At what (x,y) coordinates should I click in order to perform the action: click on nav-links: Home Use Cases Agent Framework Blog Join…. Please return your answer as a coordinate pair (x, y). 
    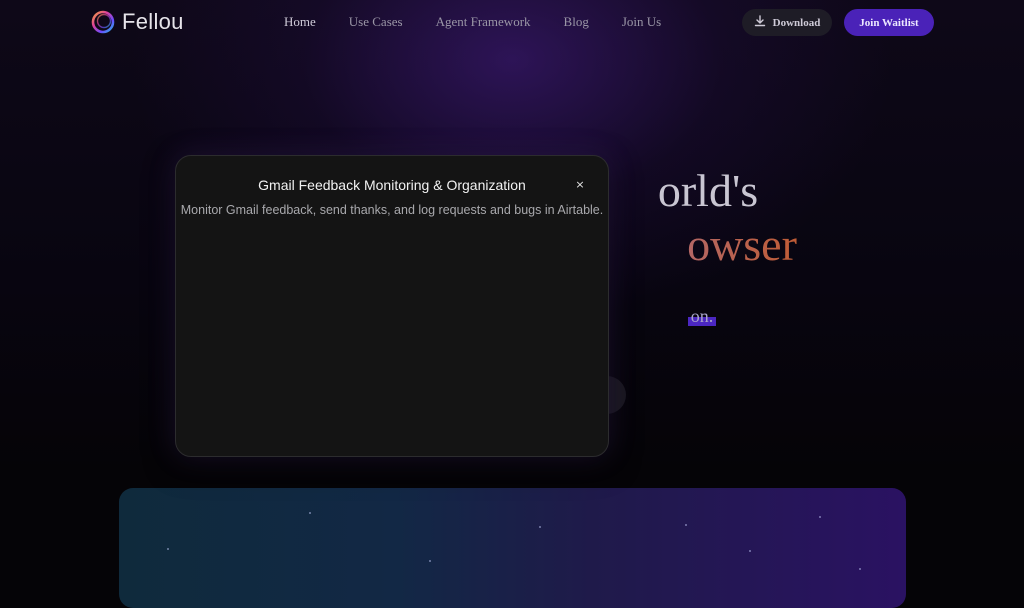
    Looking at the image, I should click on (489, 22).